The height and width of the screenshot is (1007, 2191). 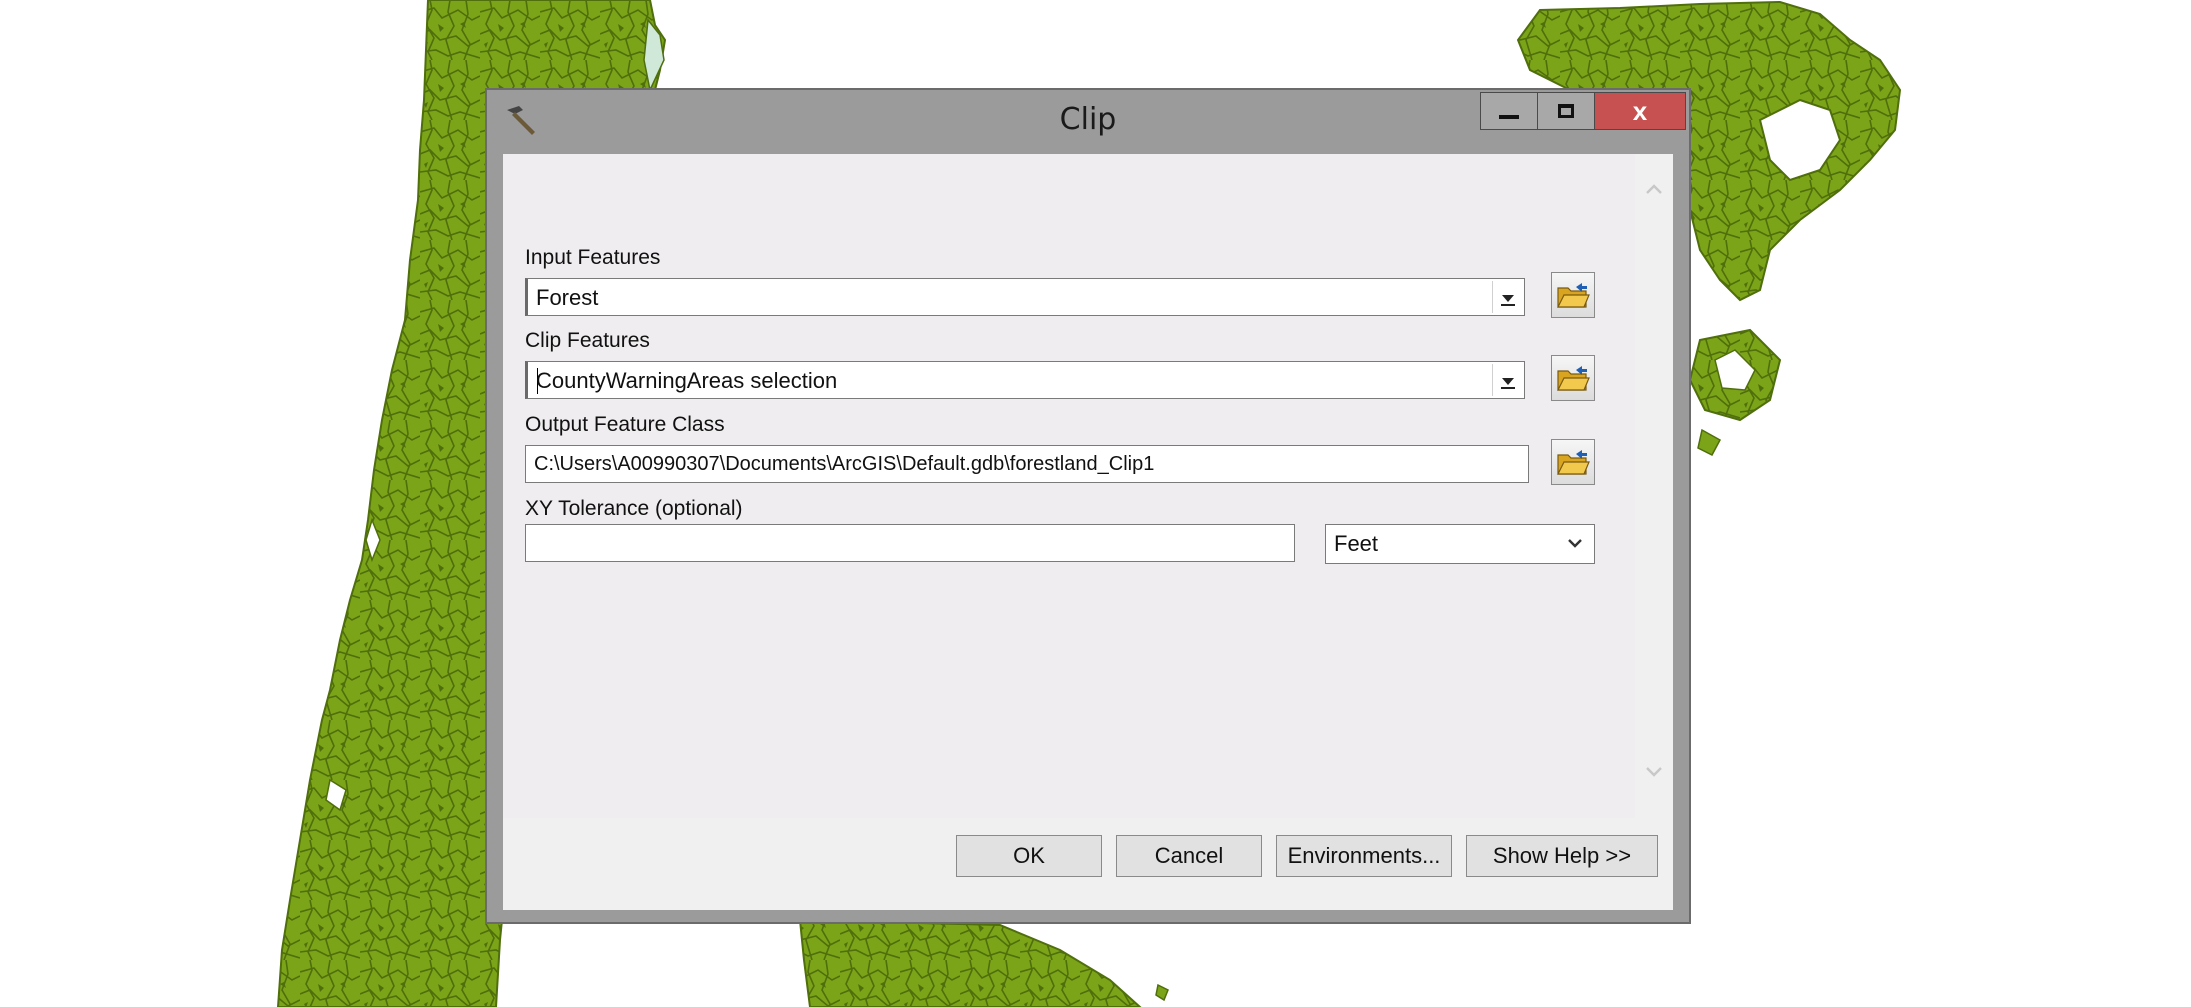 I want to click on ok-button: OK, so click(x=1029, y=856).